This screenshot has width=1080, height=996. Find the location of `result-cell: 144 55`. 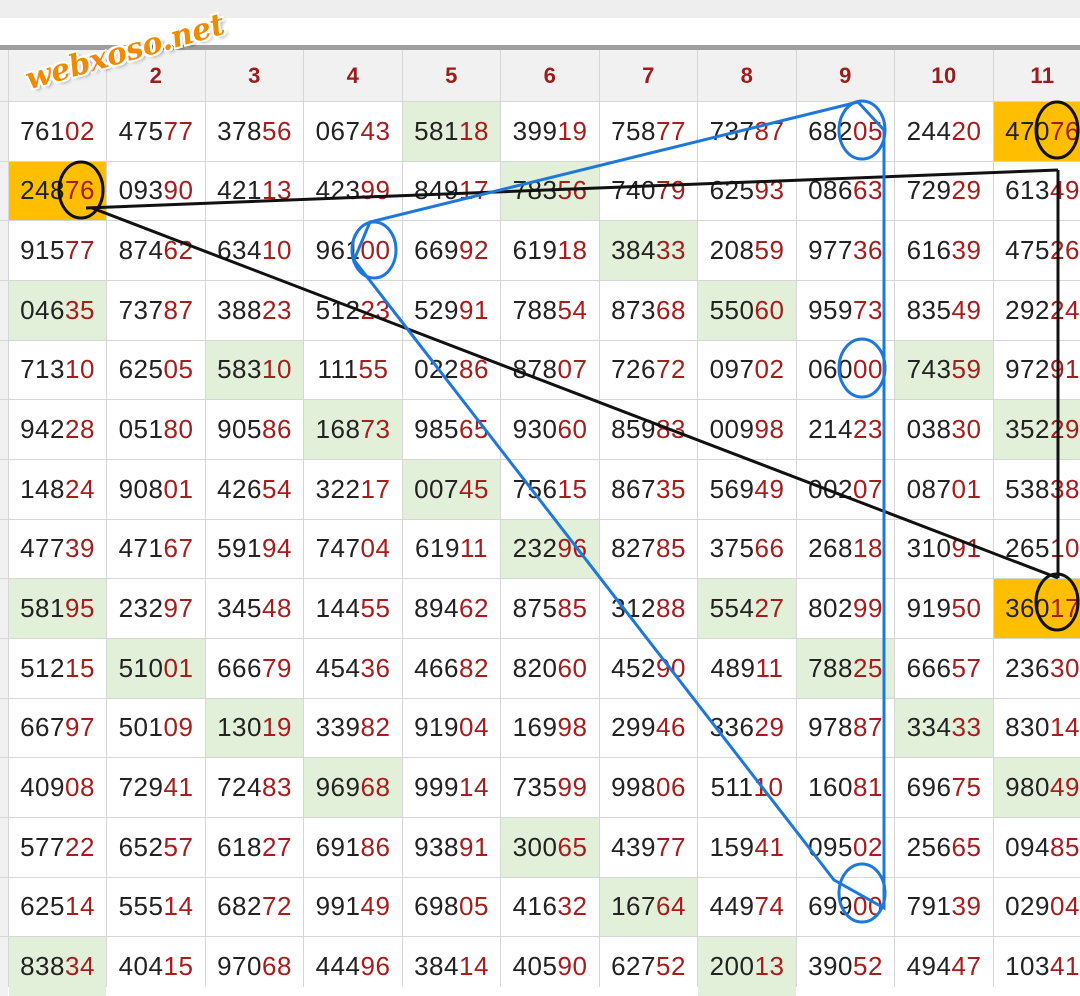

result-cell: 144 55 is located at coordinates (353, 608).